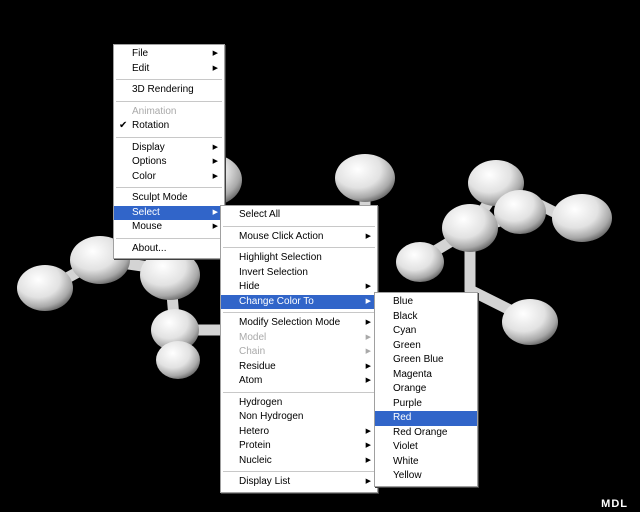  I want to click on menu-item-label: Cyan, so click(405, 330).